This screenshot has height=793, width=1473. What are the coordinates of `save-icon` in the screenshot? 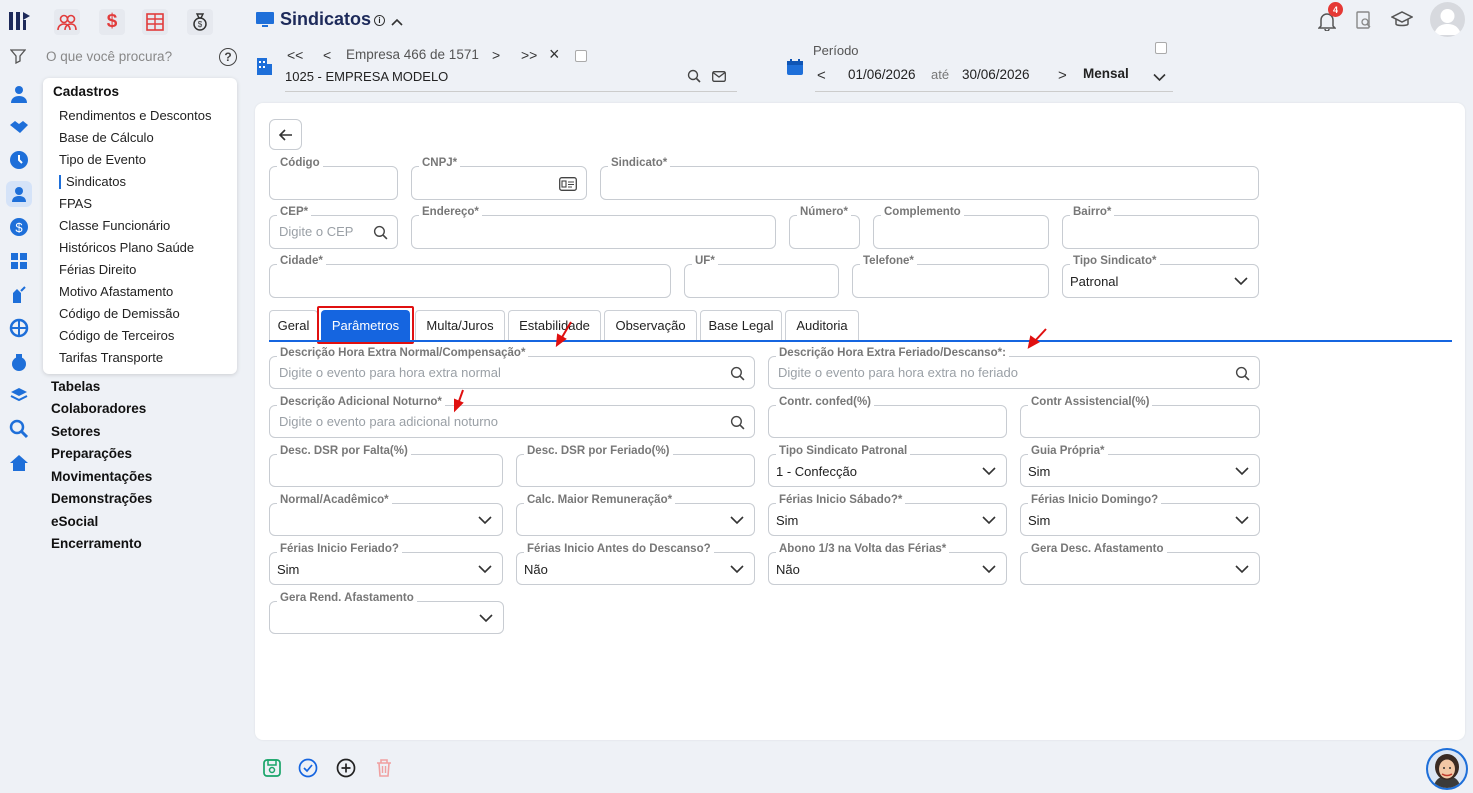 It's located at (272, 768).